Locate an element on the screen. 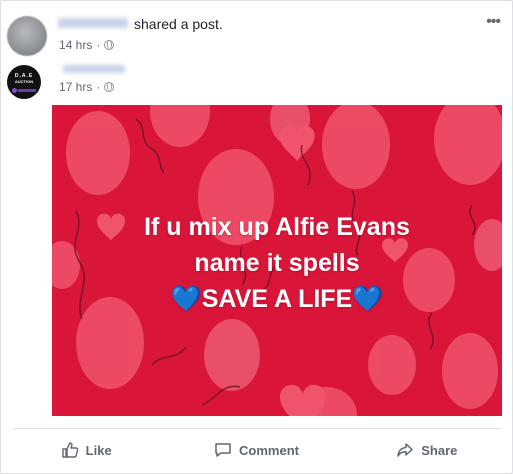 The image size is (513, 474). shared-text: shared a post. is located at coordinates (178, 24).